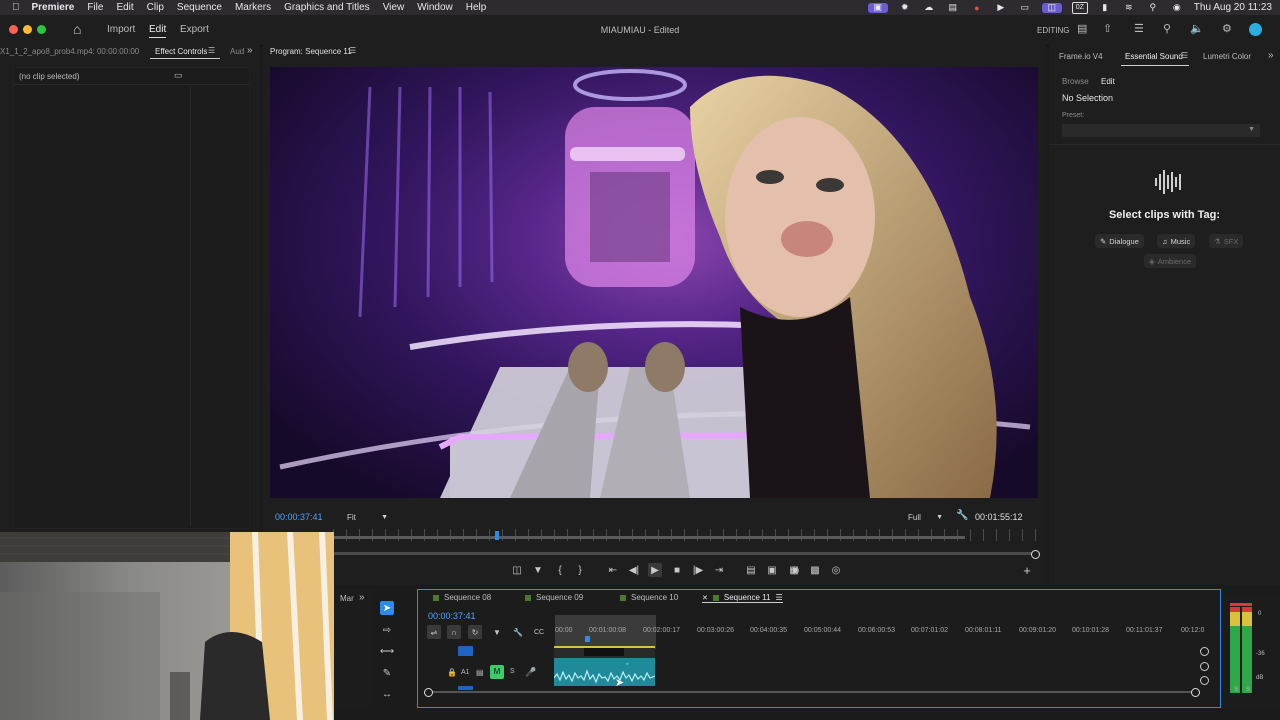  Describe the element at coordinates (311, 51) in the screenshot. I see `program-title: Program: Sequence 11` at that location.